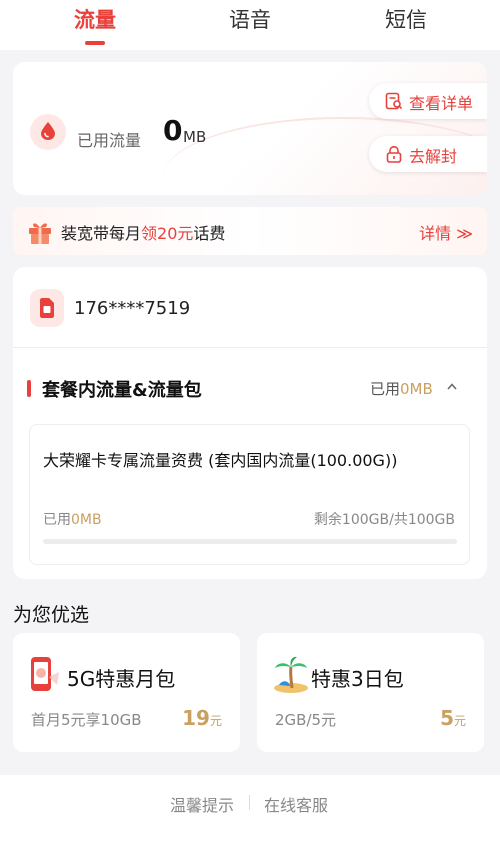  I want to click on used-data-unit: MB, so click(195, 137).